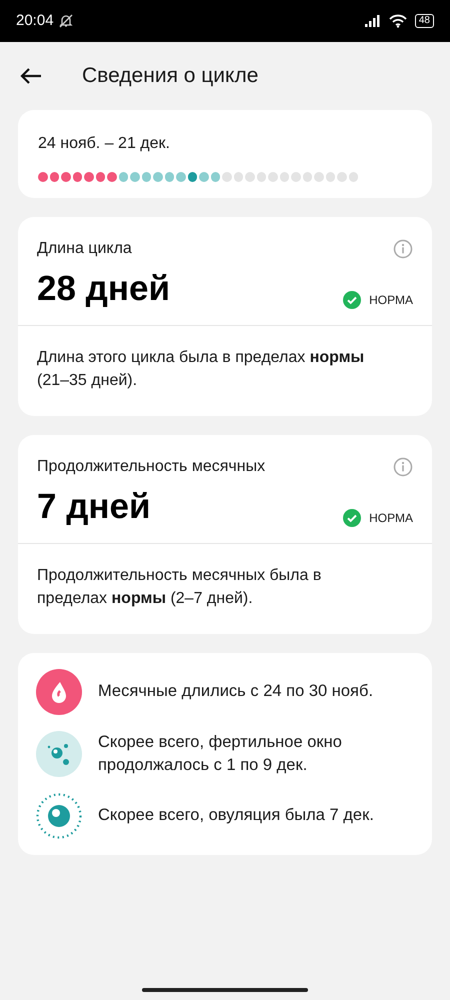 The height and width of the screenshot is (1000, 450). I want to click on stat-description: Длина этого цикла была в пределах нормы (21–35 дней)., so click(201, 369).